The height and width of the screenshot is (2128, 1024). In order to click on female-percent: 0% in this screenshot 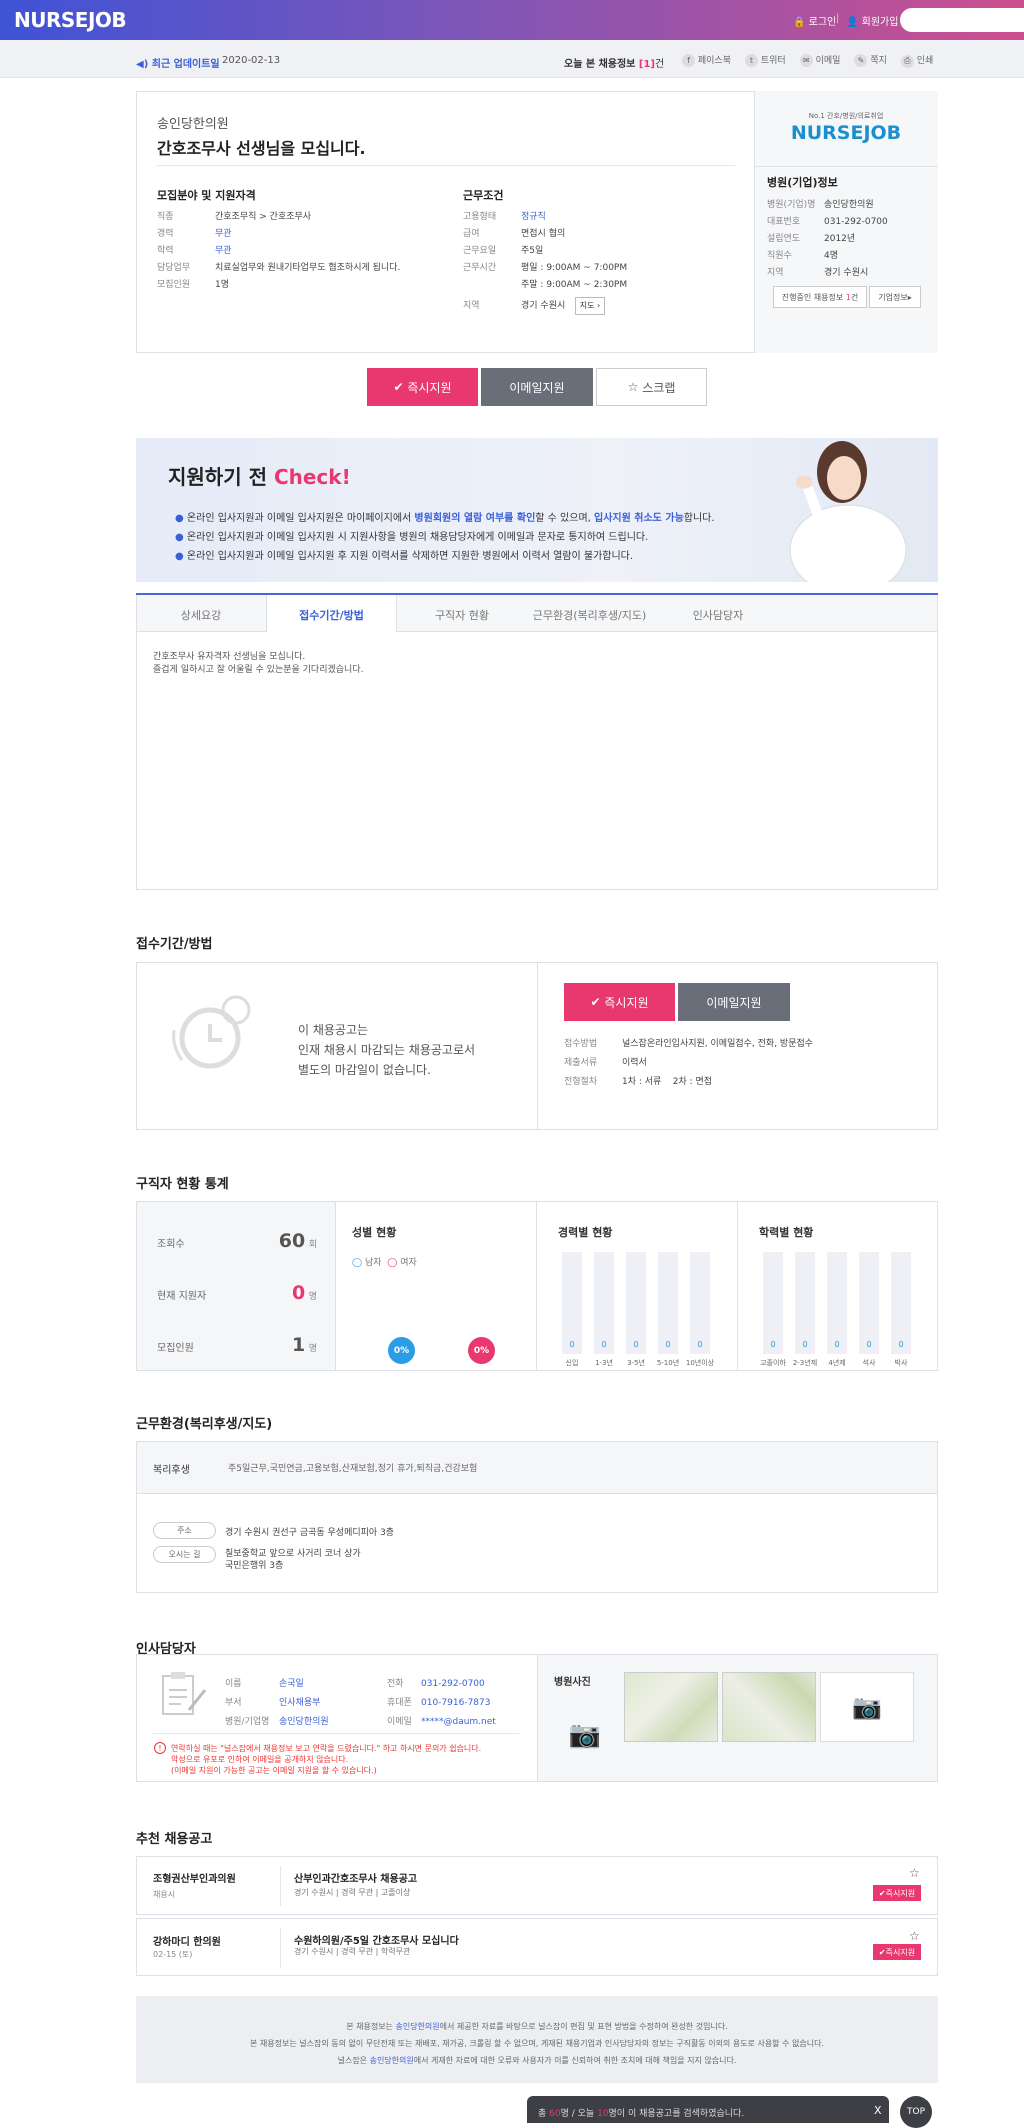, I will do `click(481, 1350)`.